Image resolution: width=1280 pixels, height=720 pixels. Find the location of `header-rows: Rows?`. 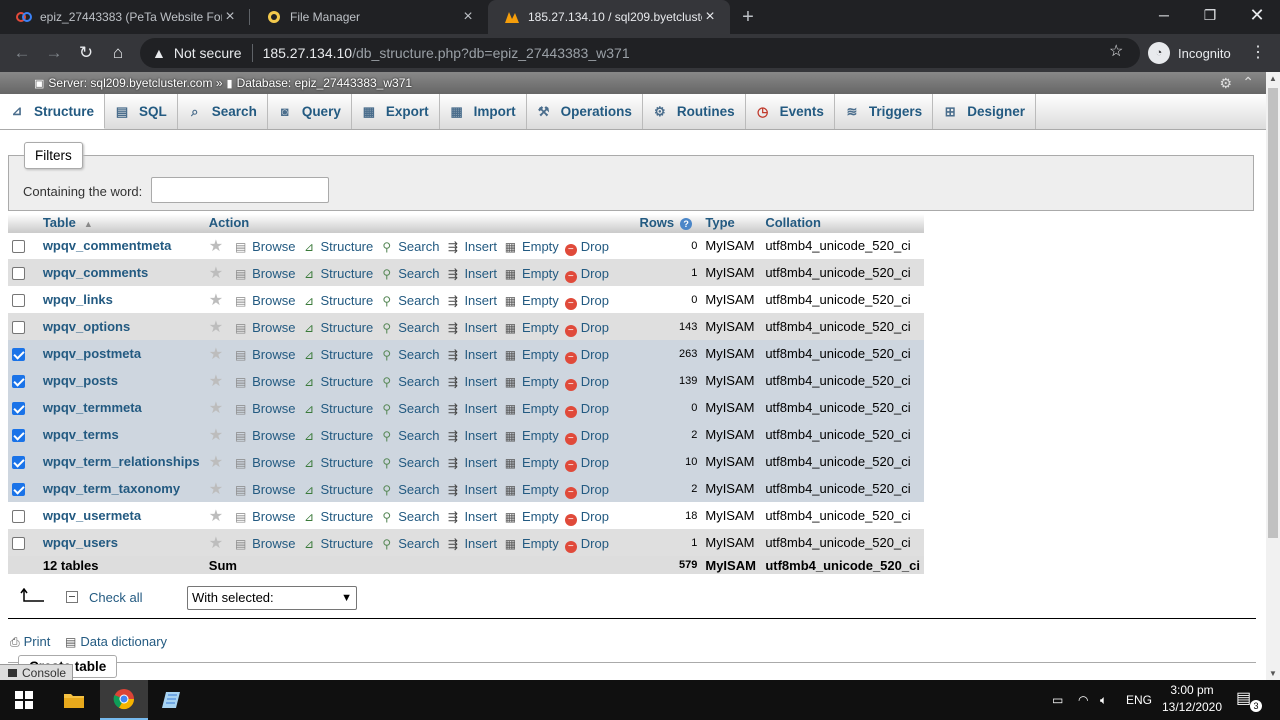

header-rows: Rows? is located at coordinates (668, 223).